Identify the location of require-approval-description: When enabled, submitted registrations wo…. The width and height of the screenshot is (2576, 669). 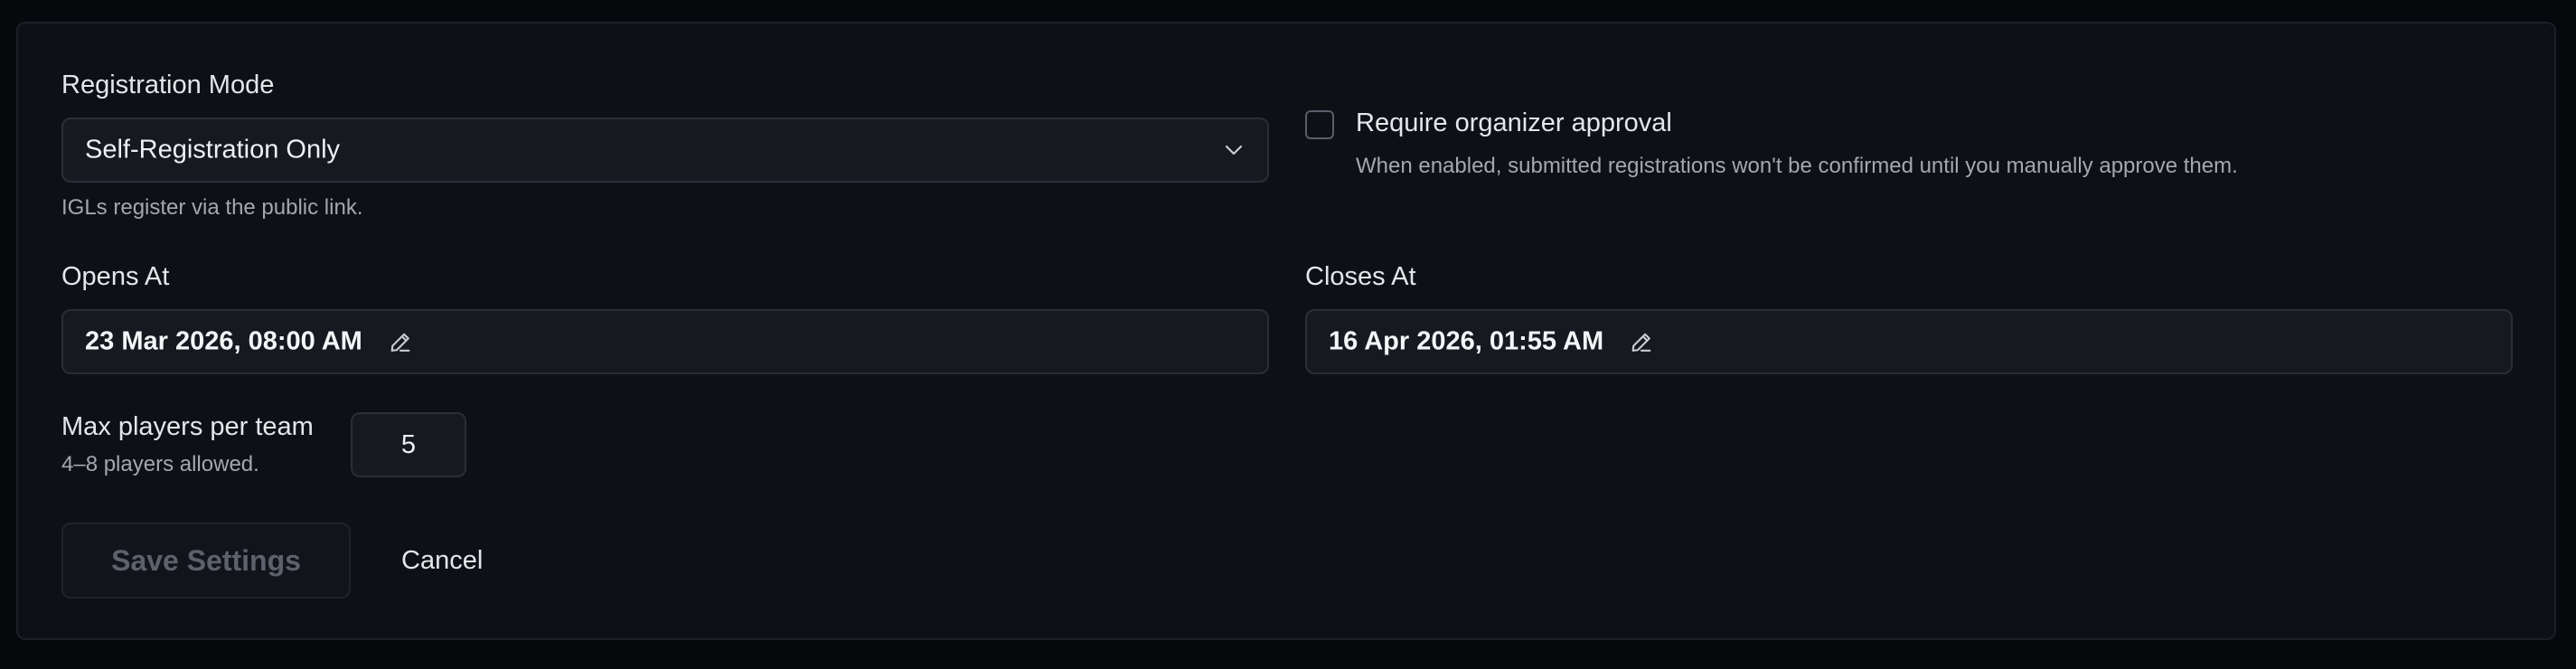
(1797, 166).